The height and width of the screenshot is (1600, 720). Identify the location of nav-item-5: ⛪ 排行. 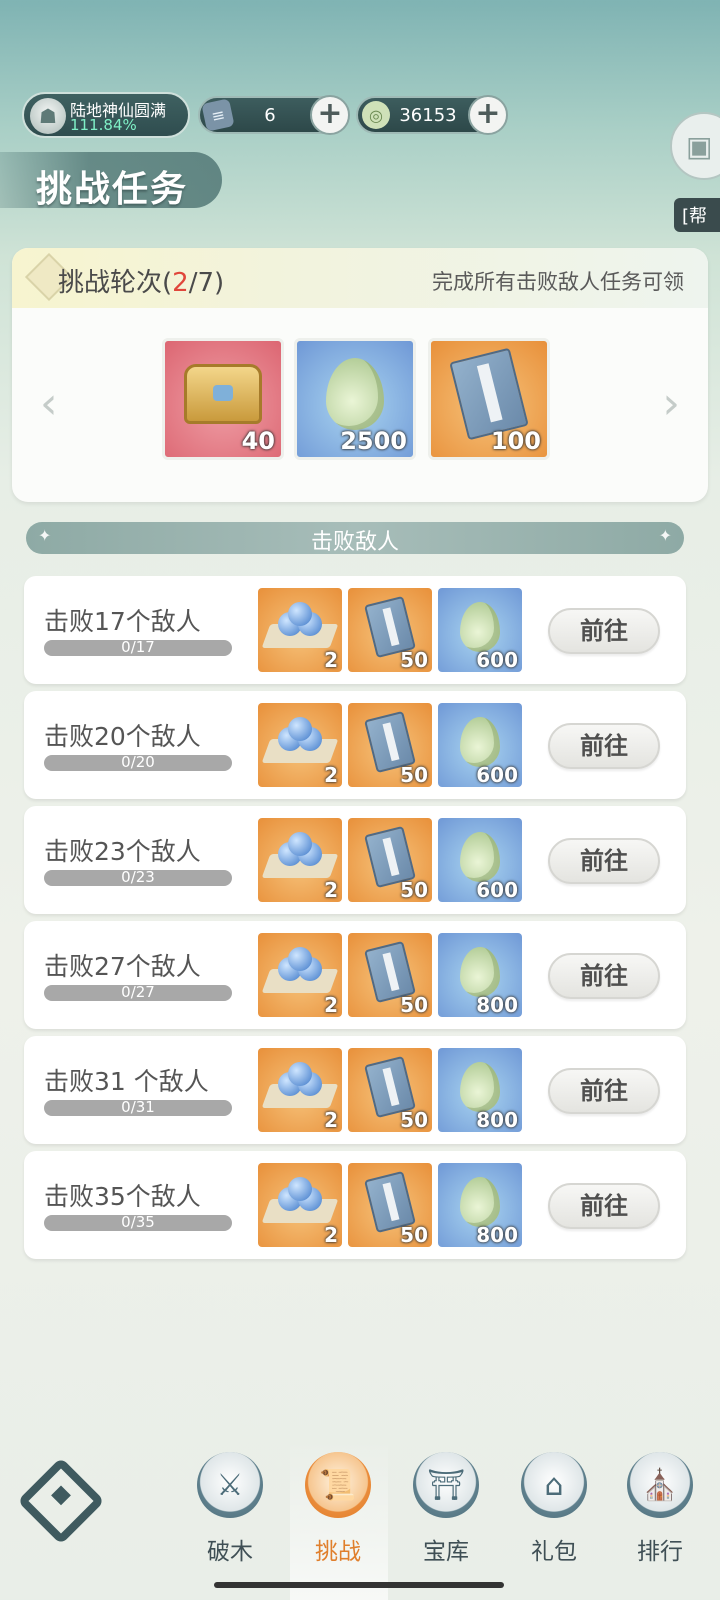
(660, 1517).